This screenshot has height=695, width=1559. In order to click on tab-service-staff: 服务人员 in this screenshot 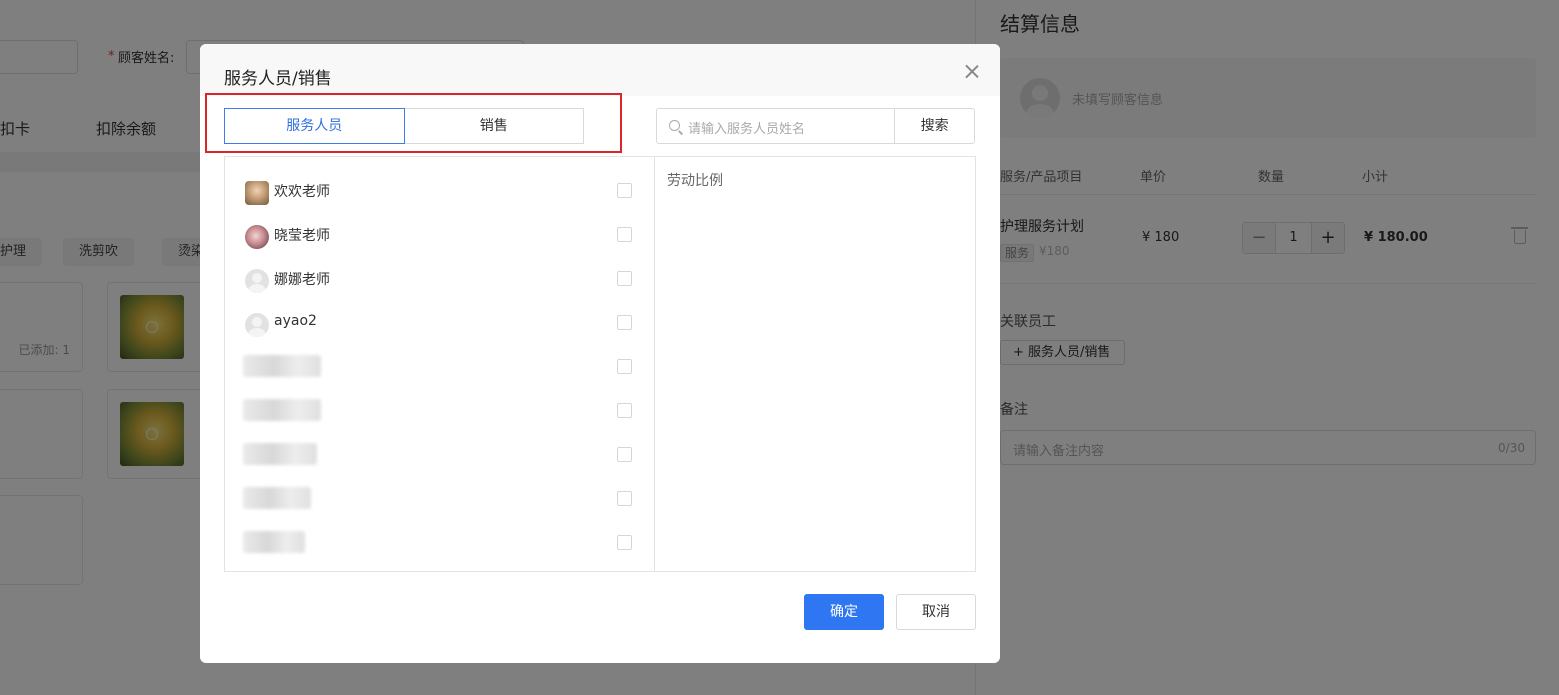, I will do `click(314, 126)`.